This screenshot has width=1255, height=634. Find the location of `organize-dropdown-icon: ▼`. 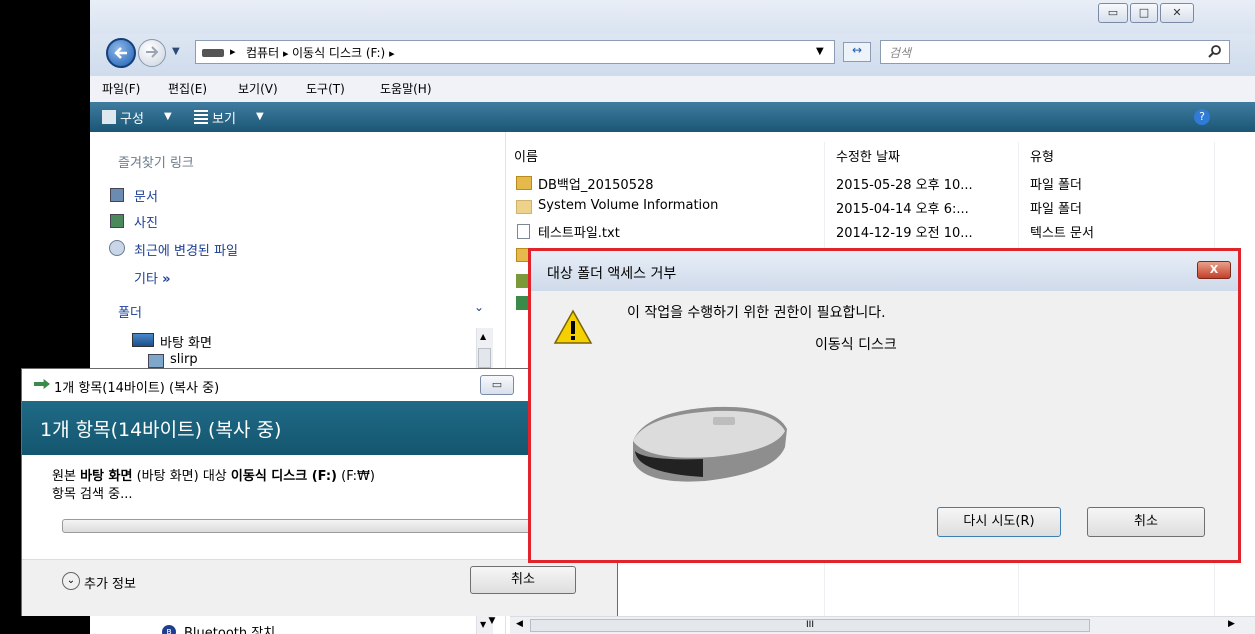

organize-dropdown-icon: ▼ is located at coordinates (168, 116).